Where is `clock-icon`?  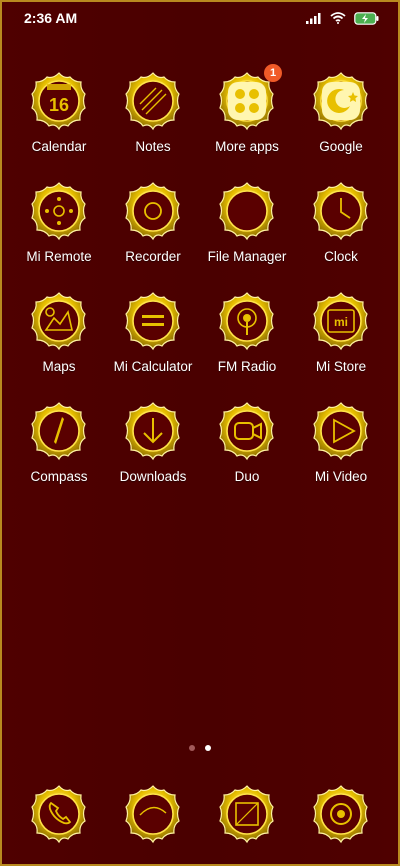 clock-icon is located at coordinates (341, 211).